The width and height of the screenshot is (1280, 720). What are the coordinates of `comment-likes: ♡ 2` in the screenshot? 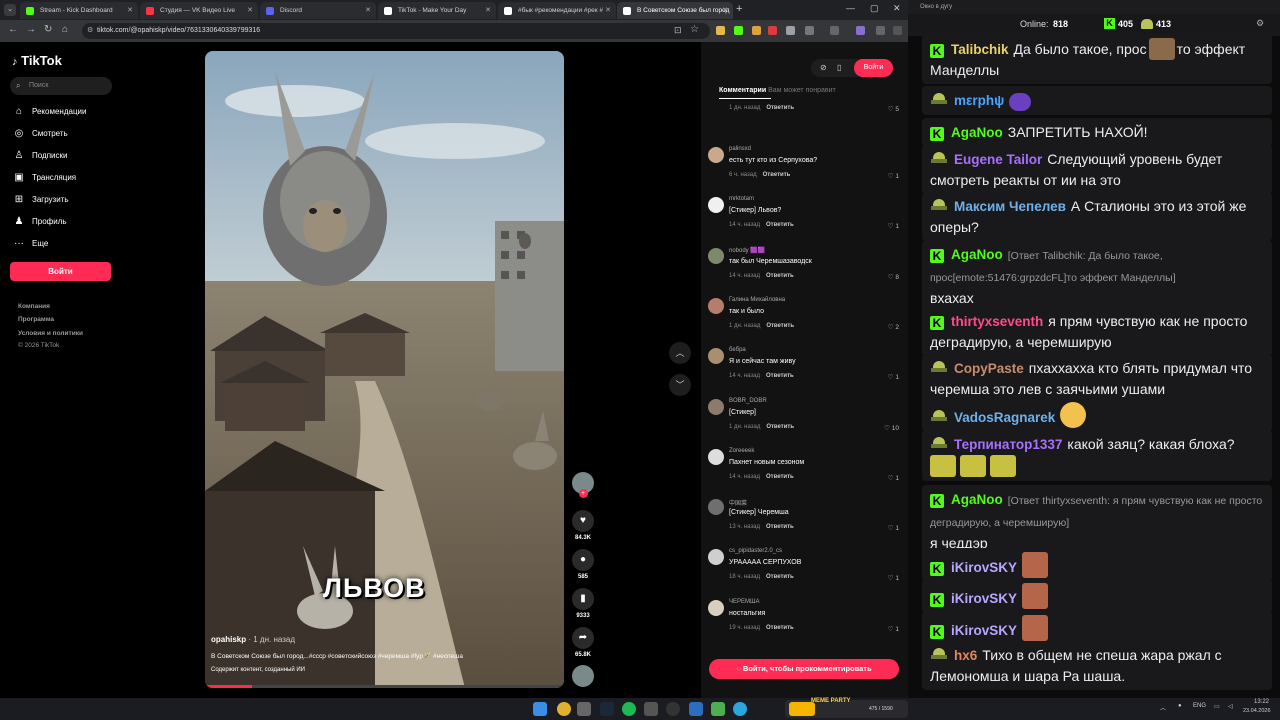 It's located at (893, 327).